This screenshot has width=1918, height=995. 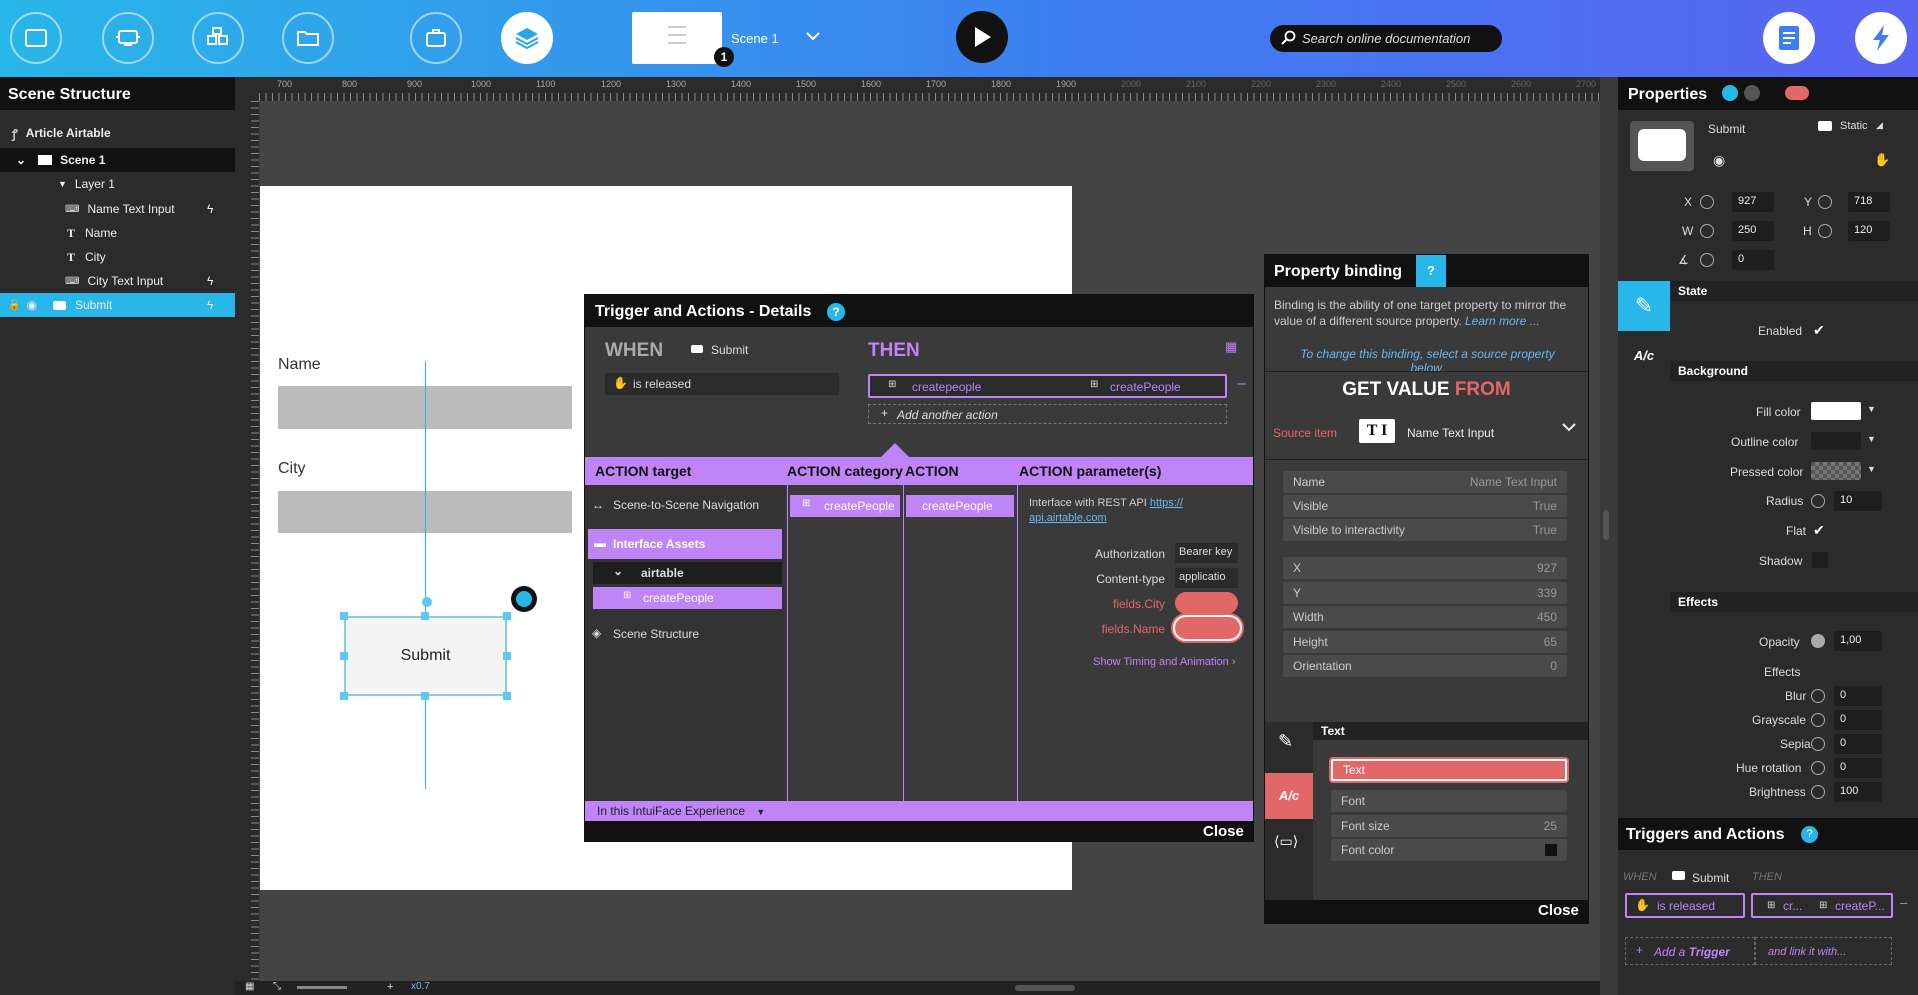 I want to click on opacity-field: 1,00, so click(x=1858, y=641).